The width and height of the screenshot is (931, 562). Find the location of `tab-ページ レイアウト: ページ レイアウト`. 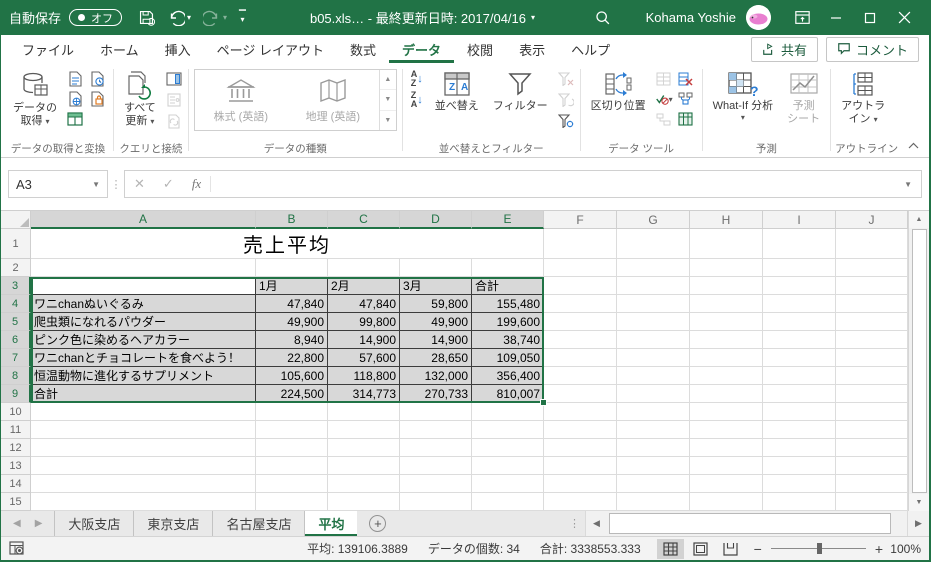

tab-ページ レイアウト: ページ レイアウト is located at coordinates (270, 49).